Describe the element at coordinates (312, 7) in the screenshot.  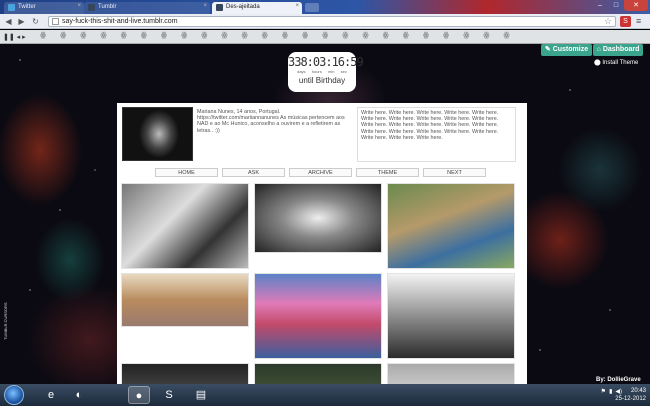
I see `new-tab-button` at that location.